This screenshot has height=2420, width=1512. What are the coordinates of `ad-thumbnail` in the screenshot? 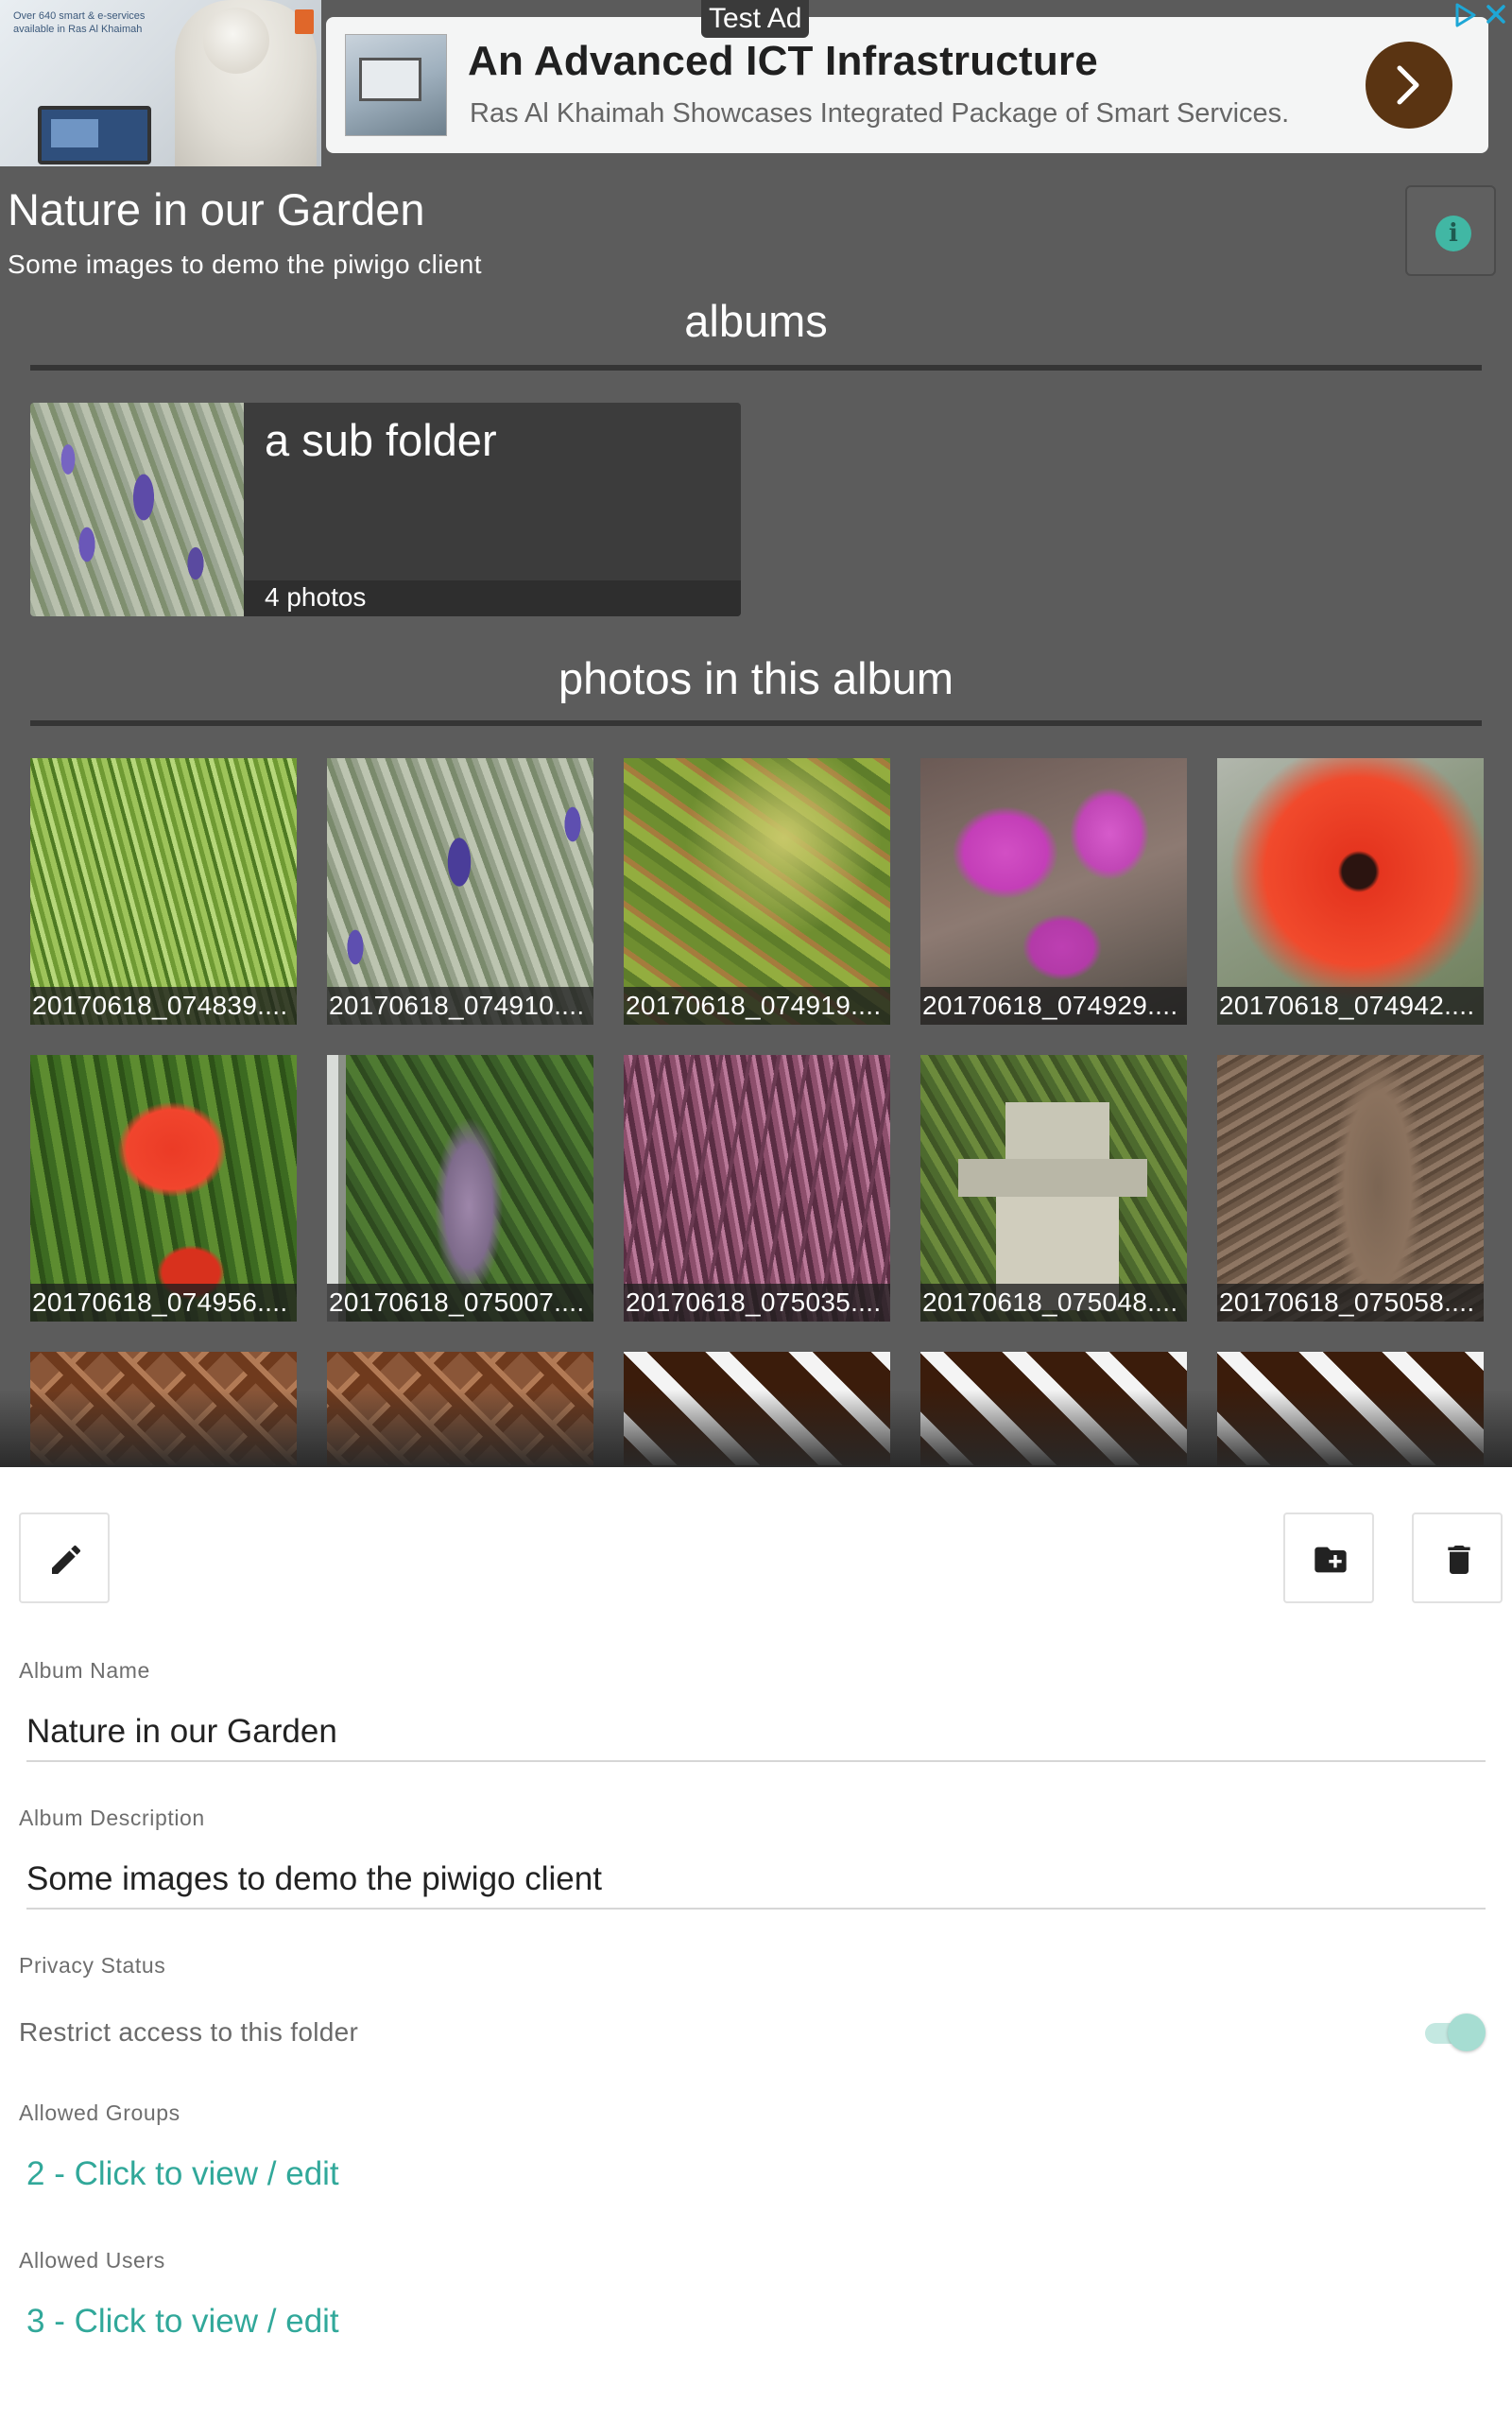 It's located at (396, 85).